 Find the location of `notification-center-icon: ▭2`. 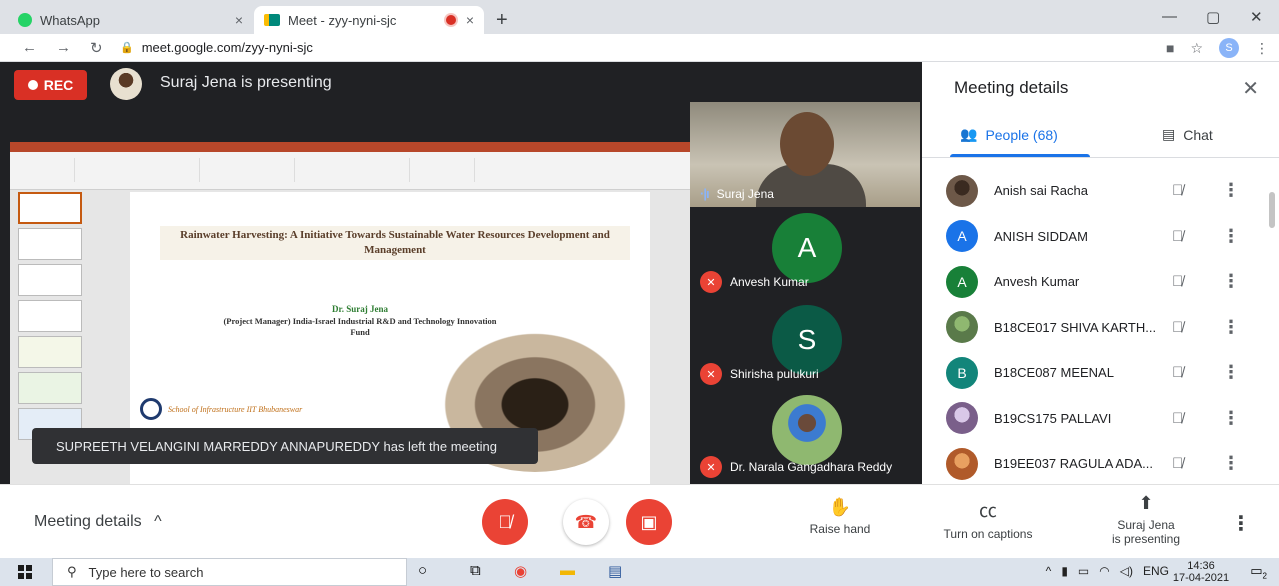

notification-center-icon: ▭2 is located at coordinates (1258, 572).